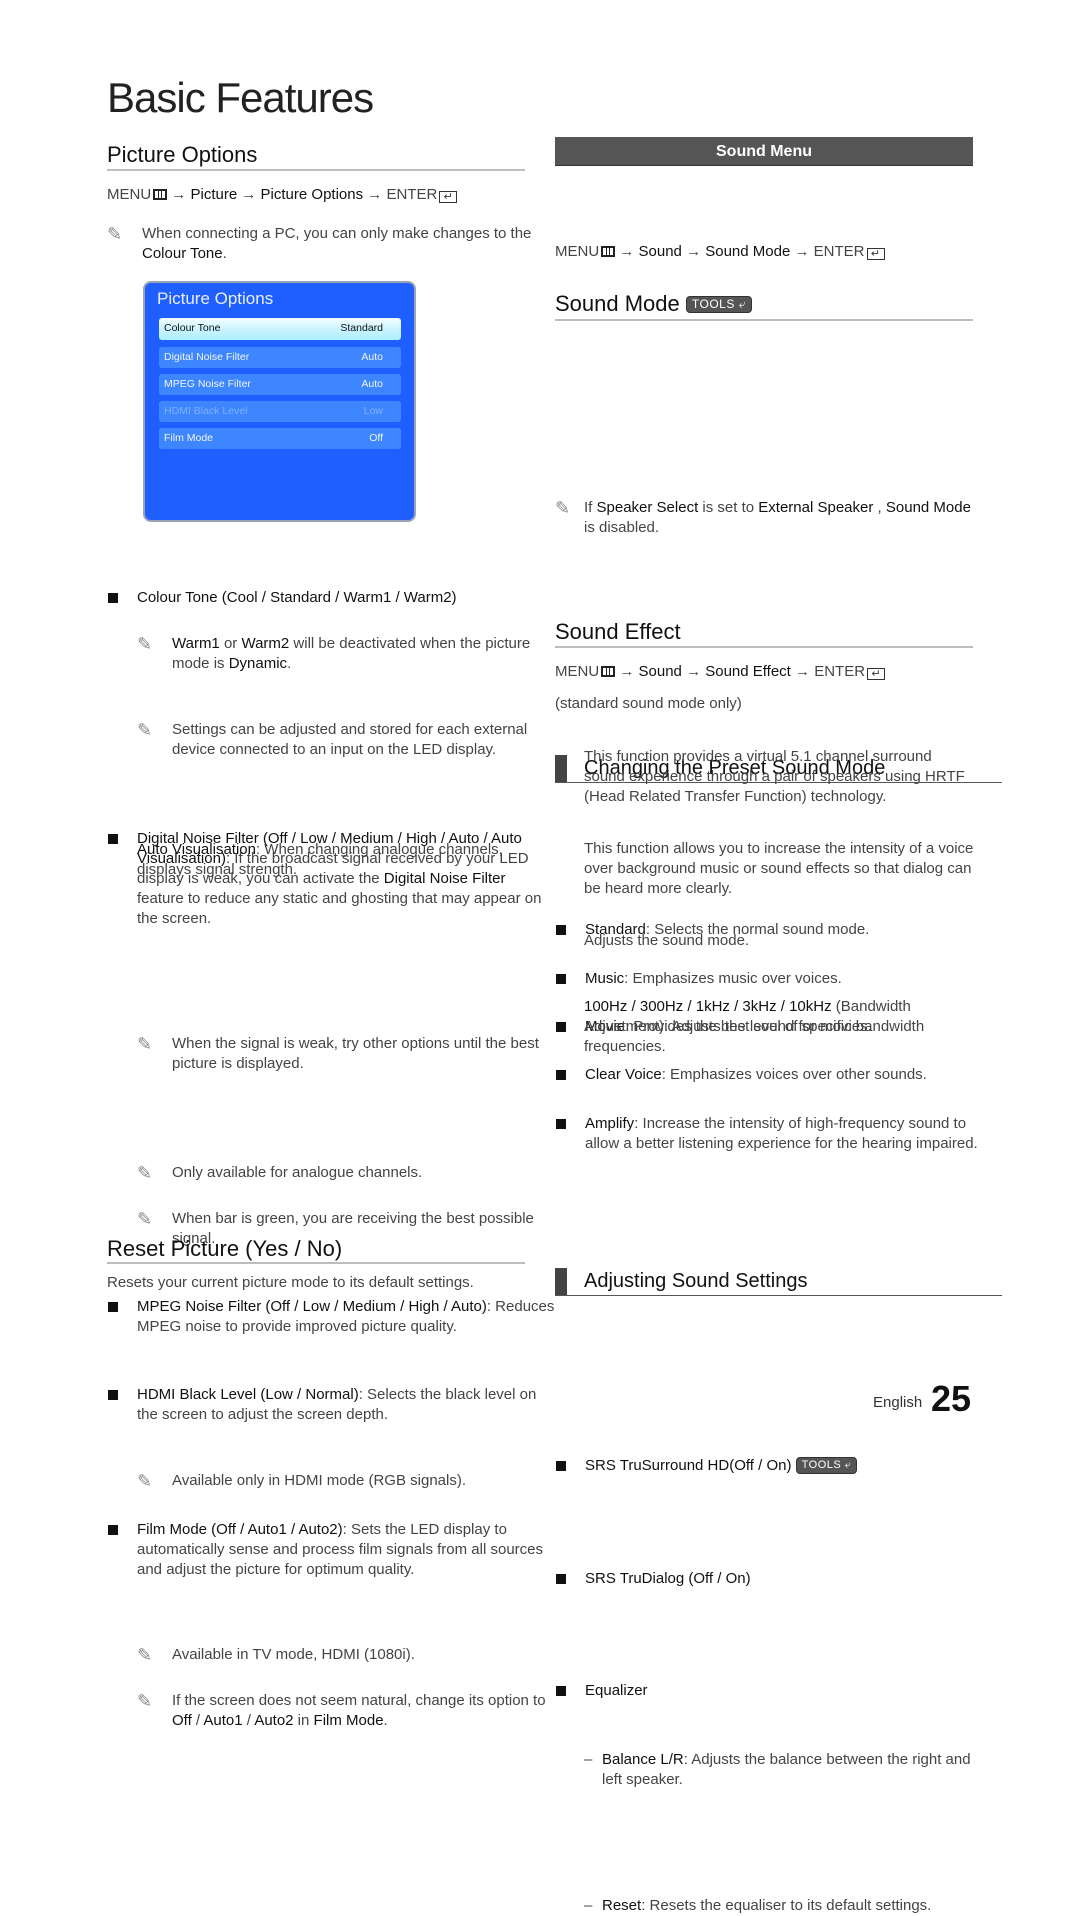 The height and width of the screenshot is (1916, 1080). I want to click on equalizer-item: Equalizer, so click(779, 1691).